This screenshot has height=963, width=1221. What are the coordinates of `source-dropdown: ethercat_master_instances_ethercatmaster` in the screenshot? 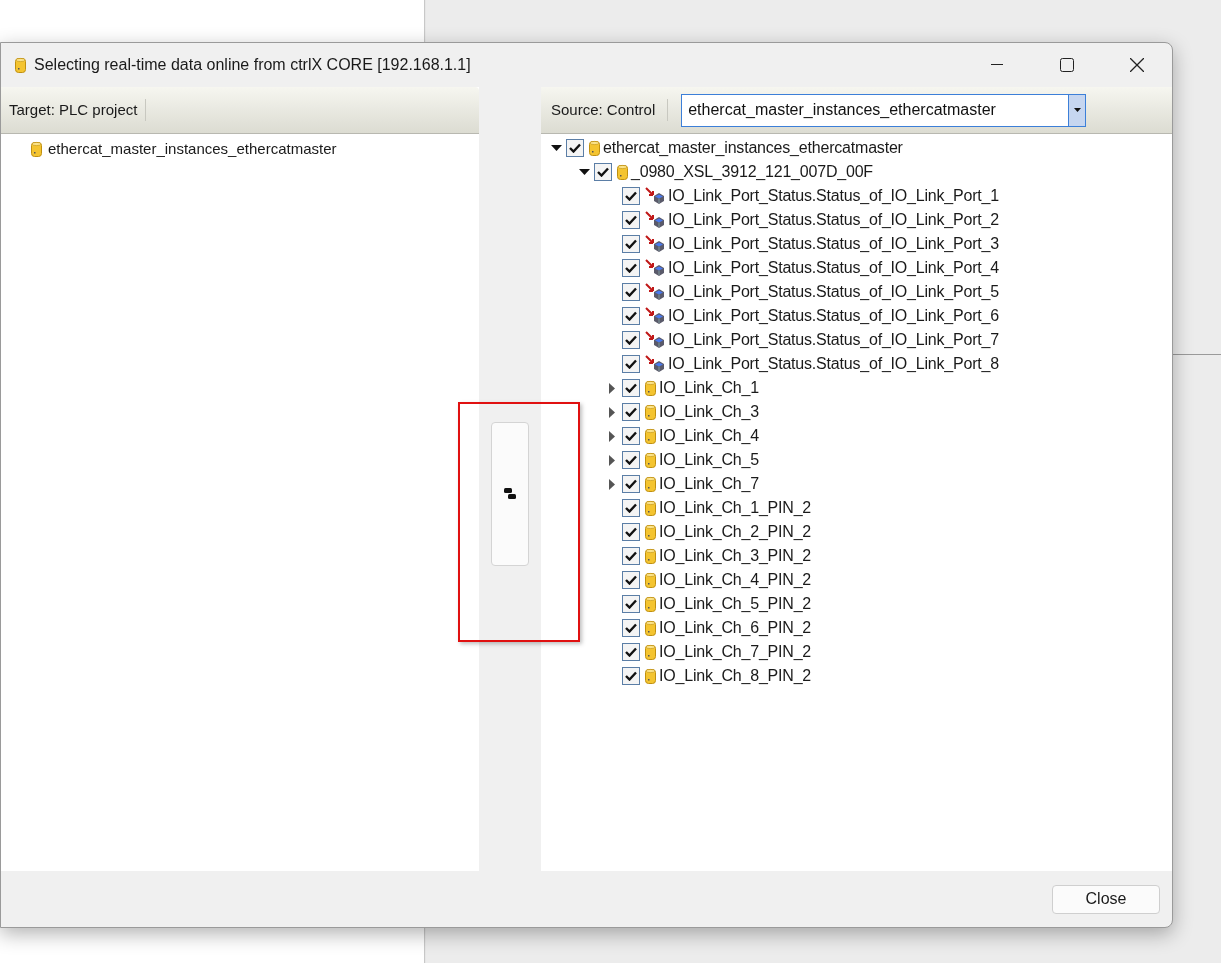 It's located at (884, 110).